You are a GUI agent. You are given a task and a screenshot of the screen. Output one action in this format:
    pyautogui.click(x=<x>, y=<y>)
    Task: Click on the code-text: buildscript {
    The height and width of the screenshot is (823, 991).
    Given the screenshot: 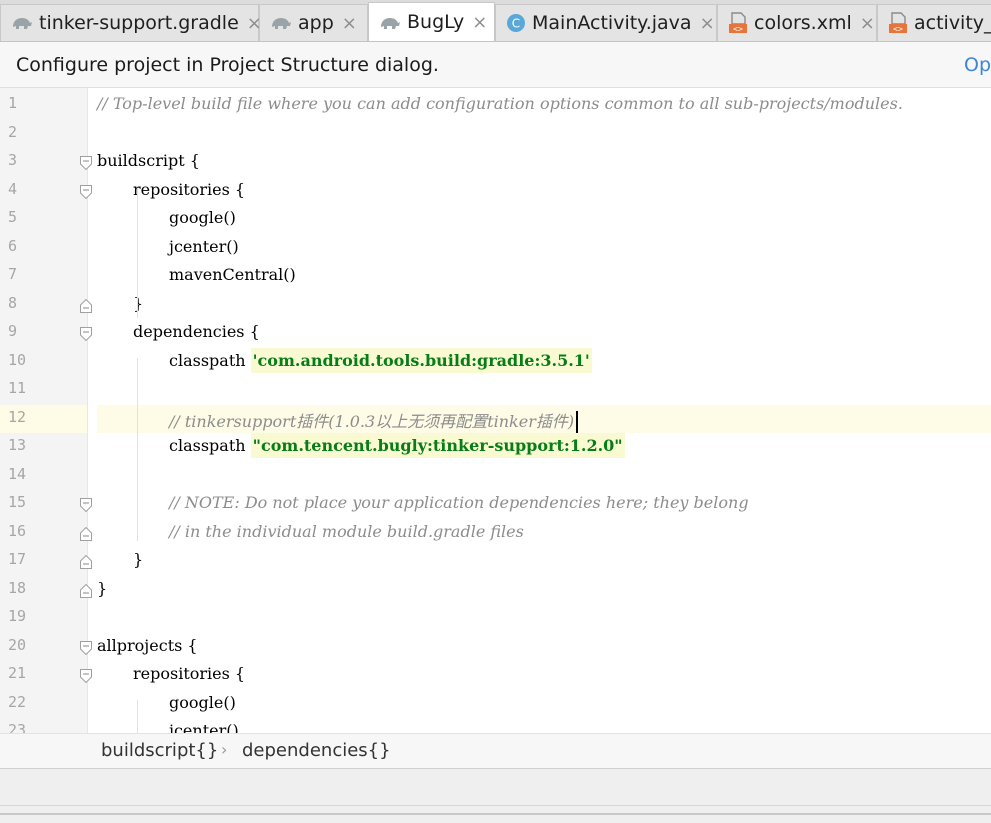 What is the action you would take?
    pyautogui.click(x=148, y=160)
    